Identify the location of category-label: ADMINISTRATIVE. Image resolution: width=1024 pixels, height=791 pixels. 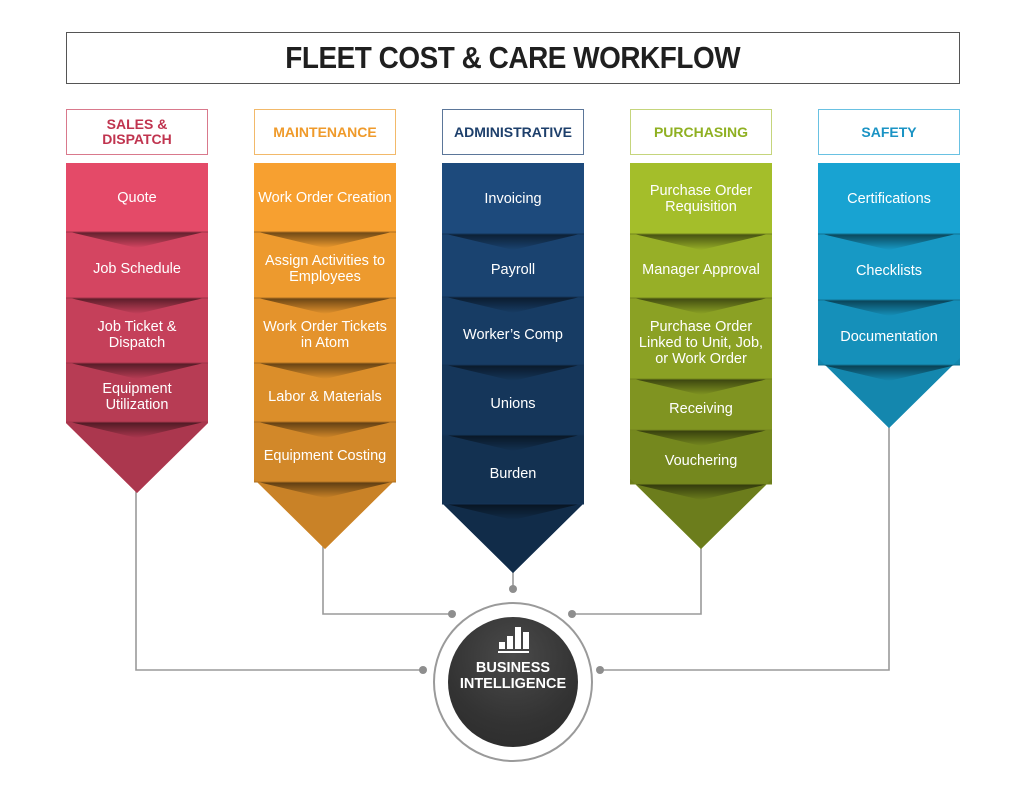
(513, 131).